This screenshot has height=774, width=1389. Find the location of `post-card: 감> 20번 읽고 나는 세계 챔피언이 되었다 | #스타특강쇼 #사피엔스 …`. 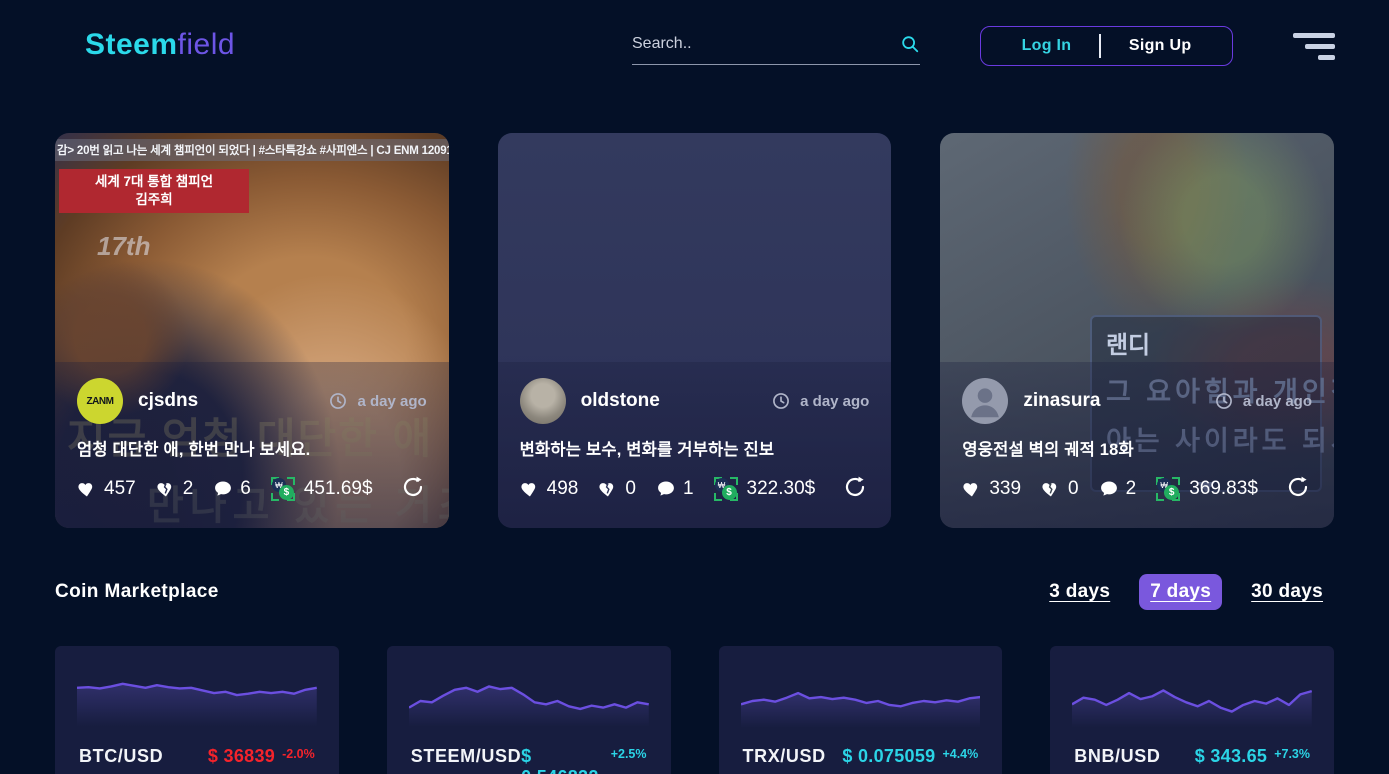

post-card: 감> 20번 읽고 나는 세계 챔피언이 되었다 | #스타특강쇼 #사피엔스 … is located at coordinates (252, 330).